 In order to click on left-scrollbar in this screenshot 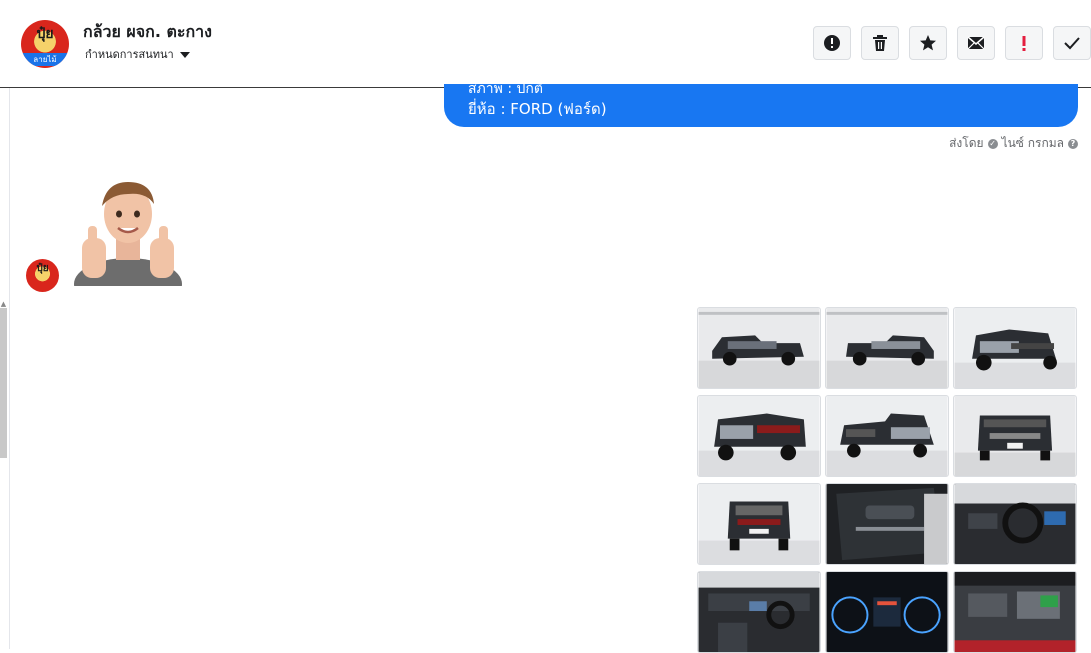, I will do `click(3, 383)`.